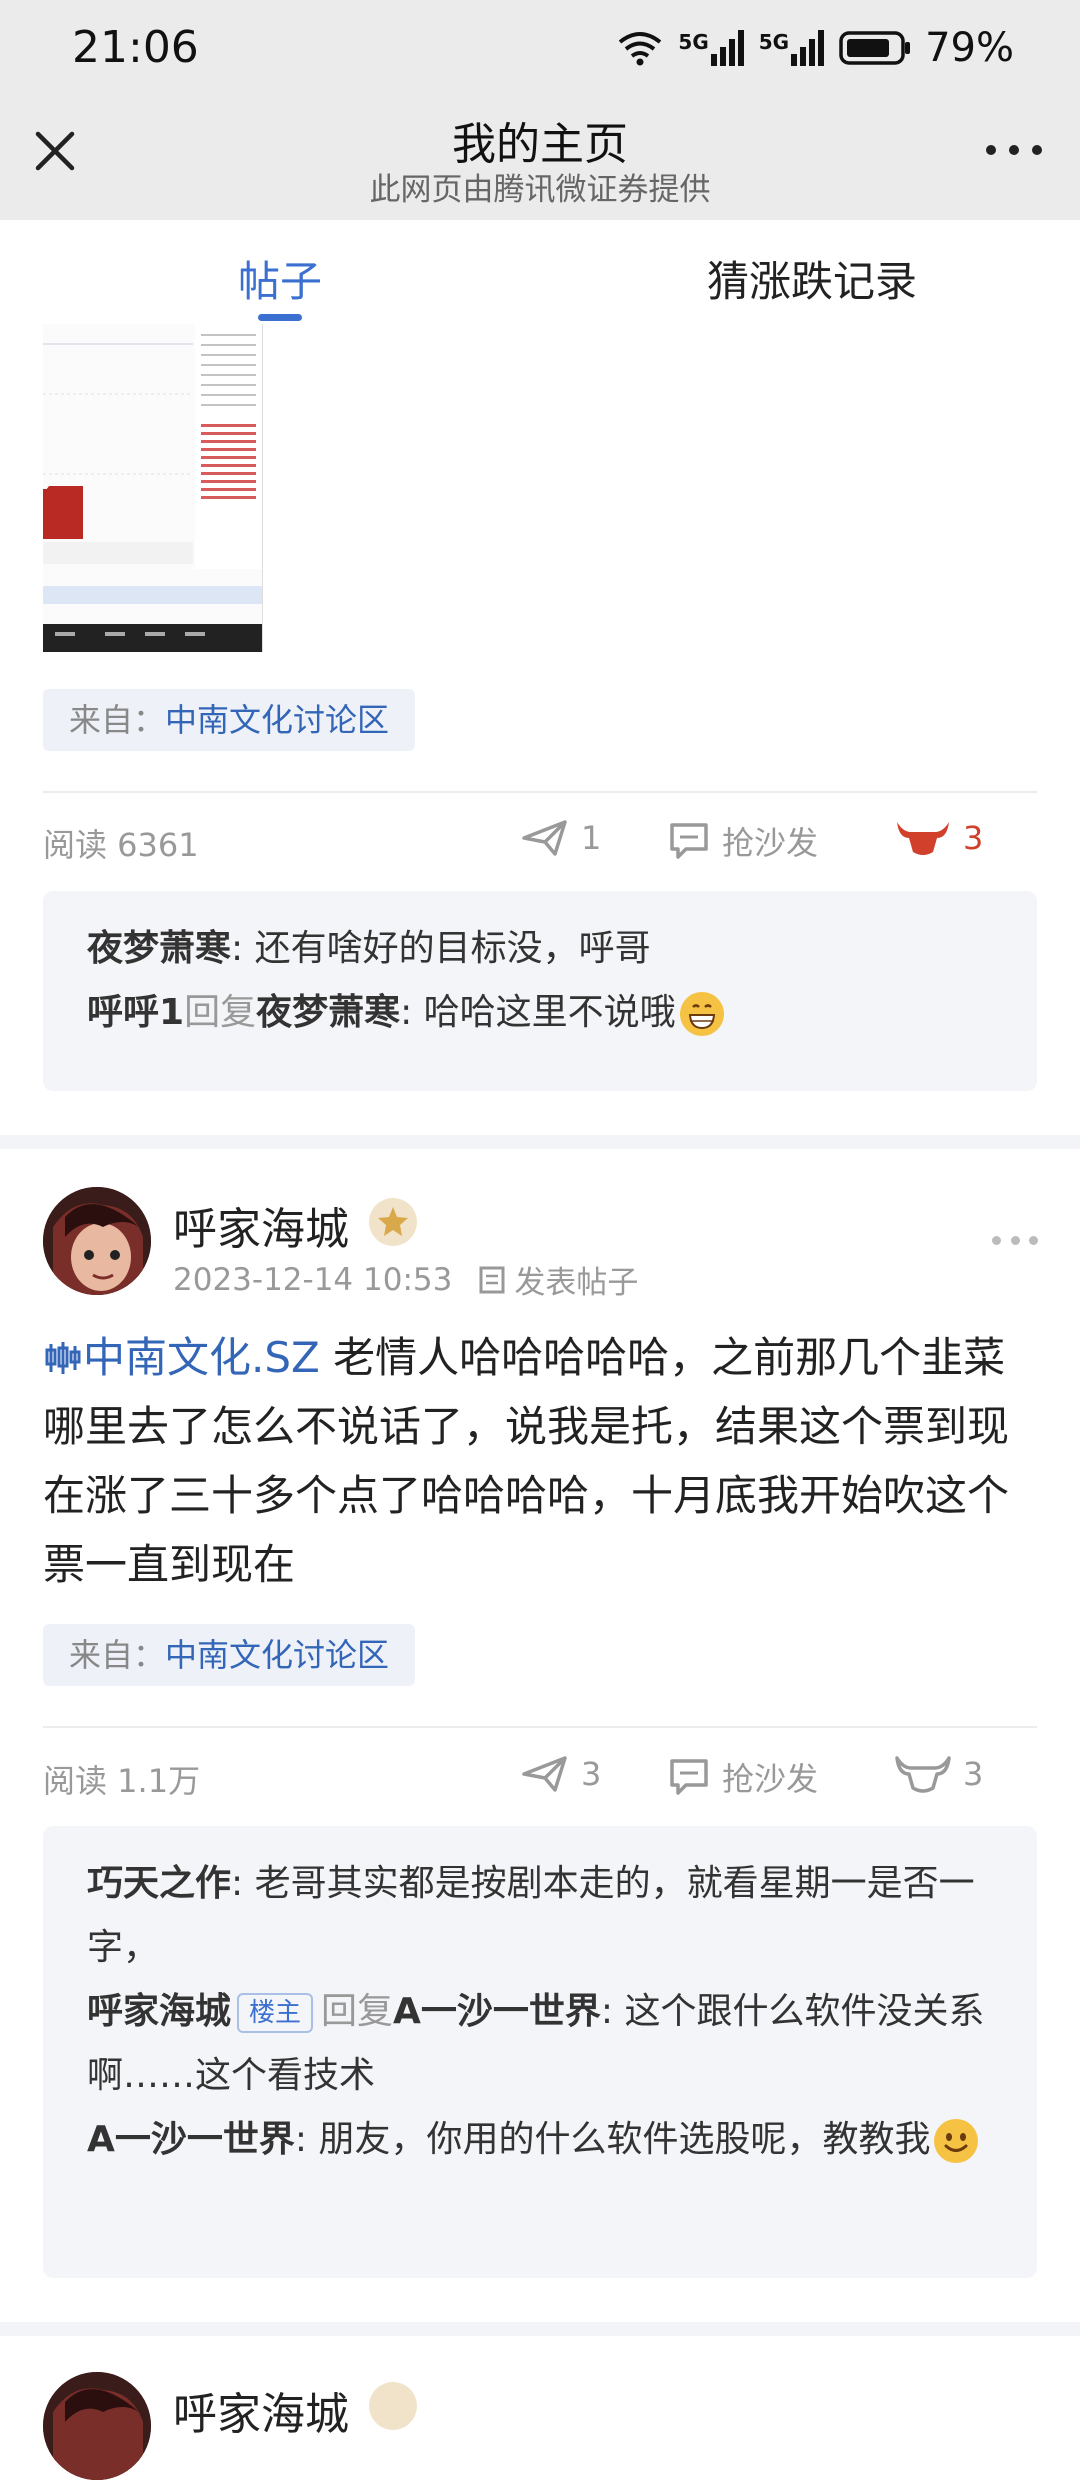 The width and height of the screenshot is (1080, 2480). I want to click on smile-emoji-icon, so click(956, 2141).